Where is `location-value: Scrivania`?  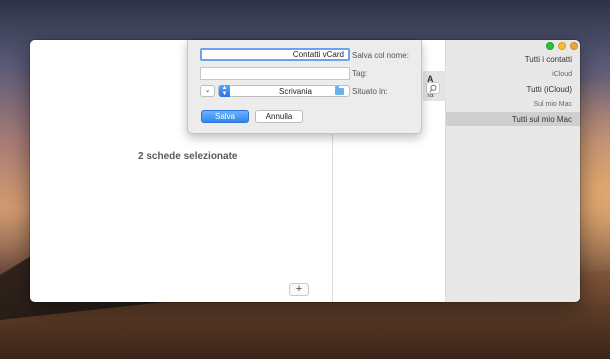
location-value: Scrivania is located at coordinates (295, 91).